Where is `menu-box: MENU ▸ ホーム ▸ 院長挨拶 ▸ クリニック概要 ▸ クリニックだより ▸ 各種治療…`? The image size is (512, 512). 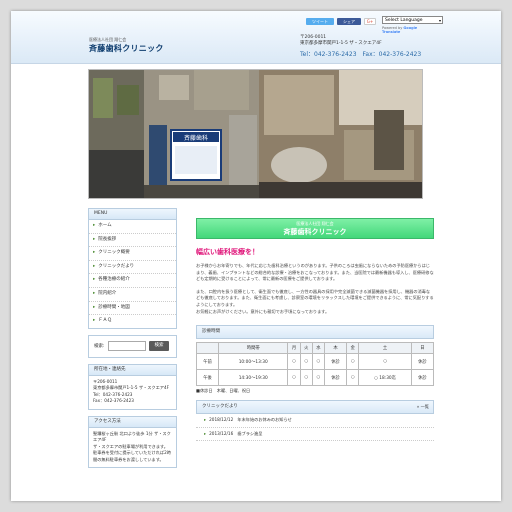
menu-box: MENU ▸ ホーム ▸ 院長挨拶 ▸ クリニック概要 ▸ クリニックだより ▸ 各種治療… is located at coordinates (132, 268).